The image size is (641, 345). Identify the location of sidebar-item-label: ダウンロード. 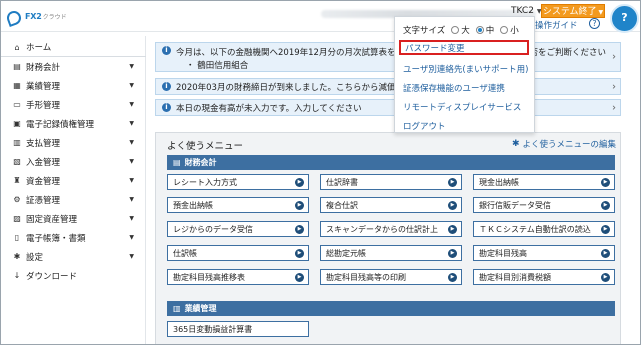
(52, 276).